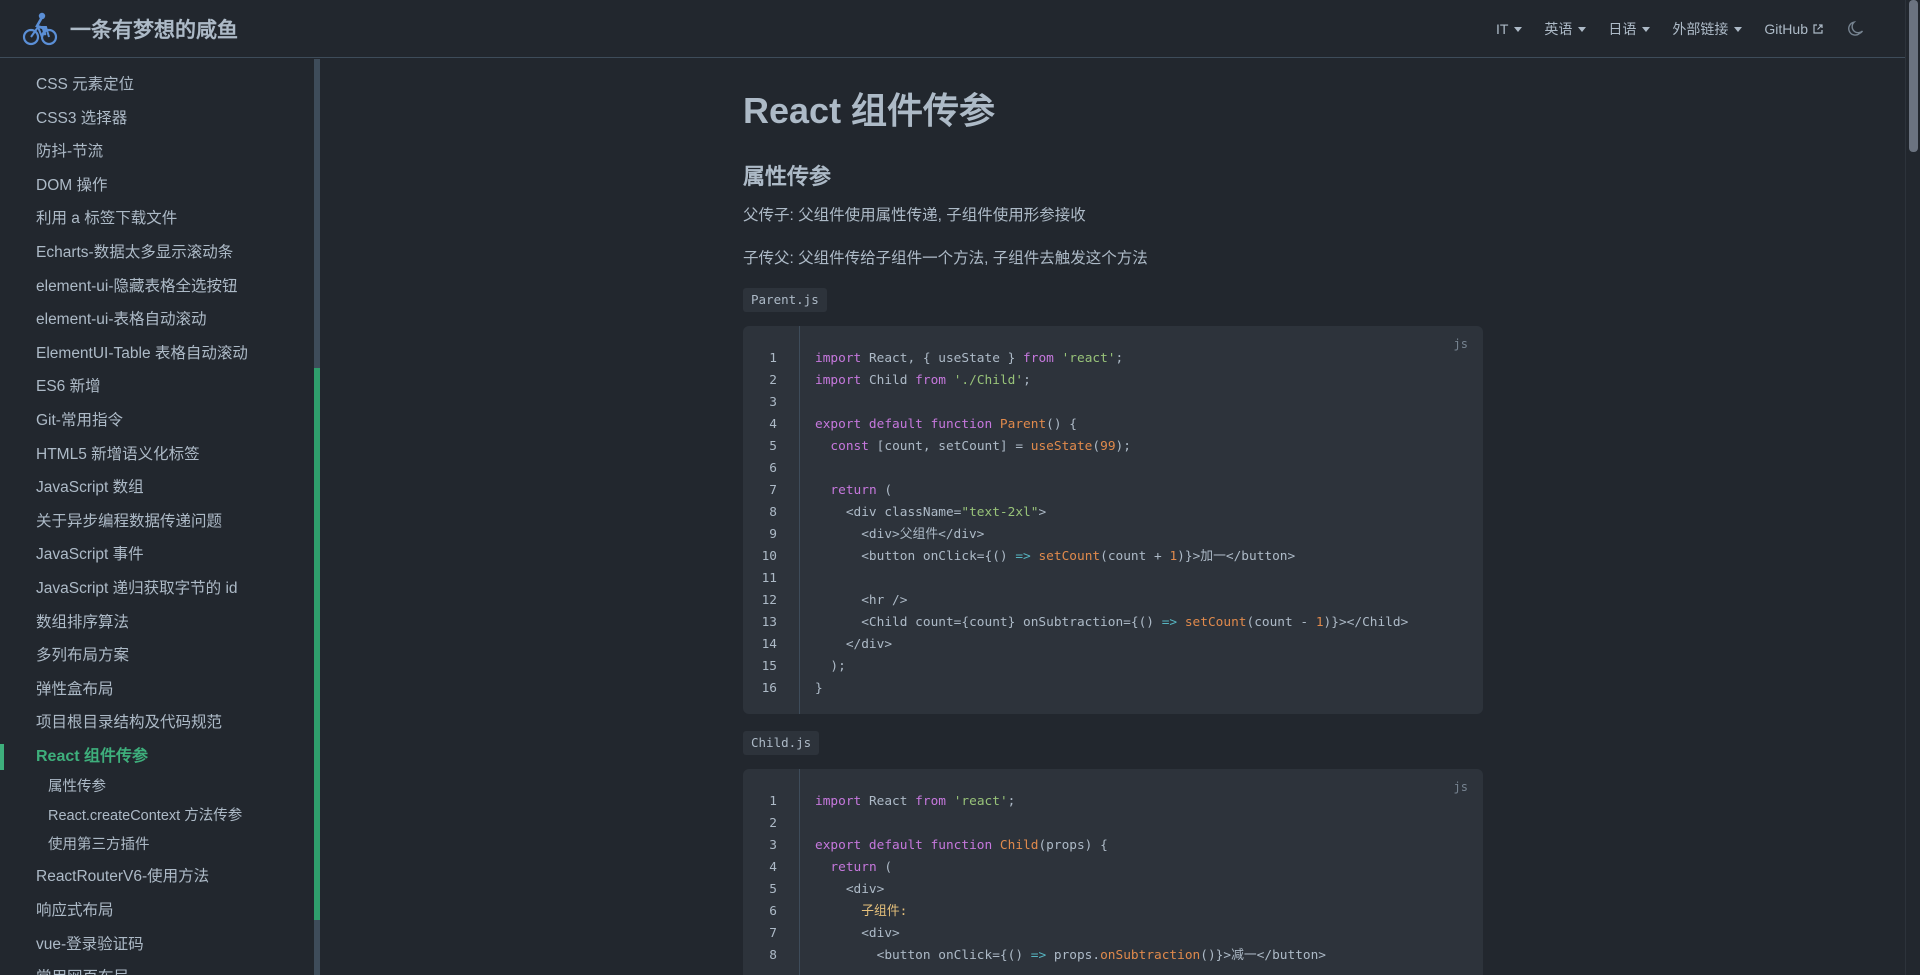 Image resolution: width=1920 pixels, height=975 pixels. I want to click on sidebar-subitem: 属性传参, so click(157, 787).